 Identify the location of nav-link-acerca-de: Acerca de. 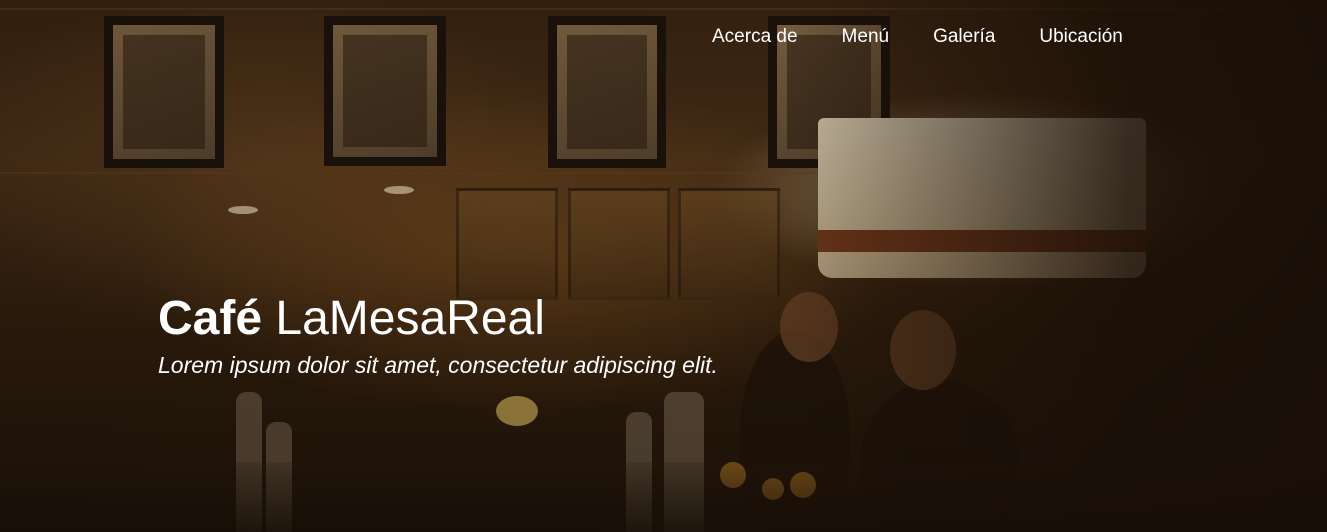
(755, 37).